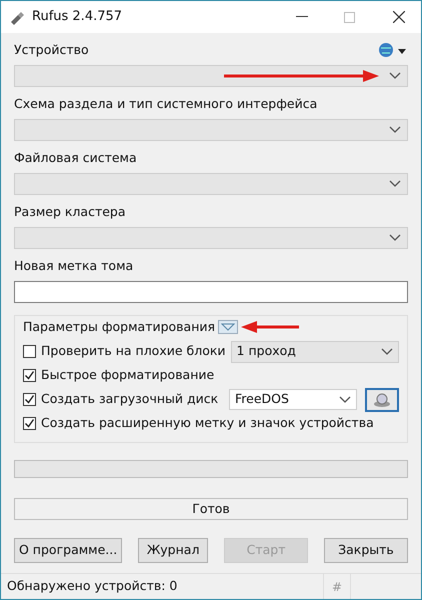 This screenshot has height=600, width=422. Describe the element at coordinates (173, 550) in the screenshot. I see `dialog-button: Журнал` at that location.